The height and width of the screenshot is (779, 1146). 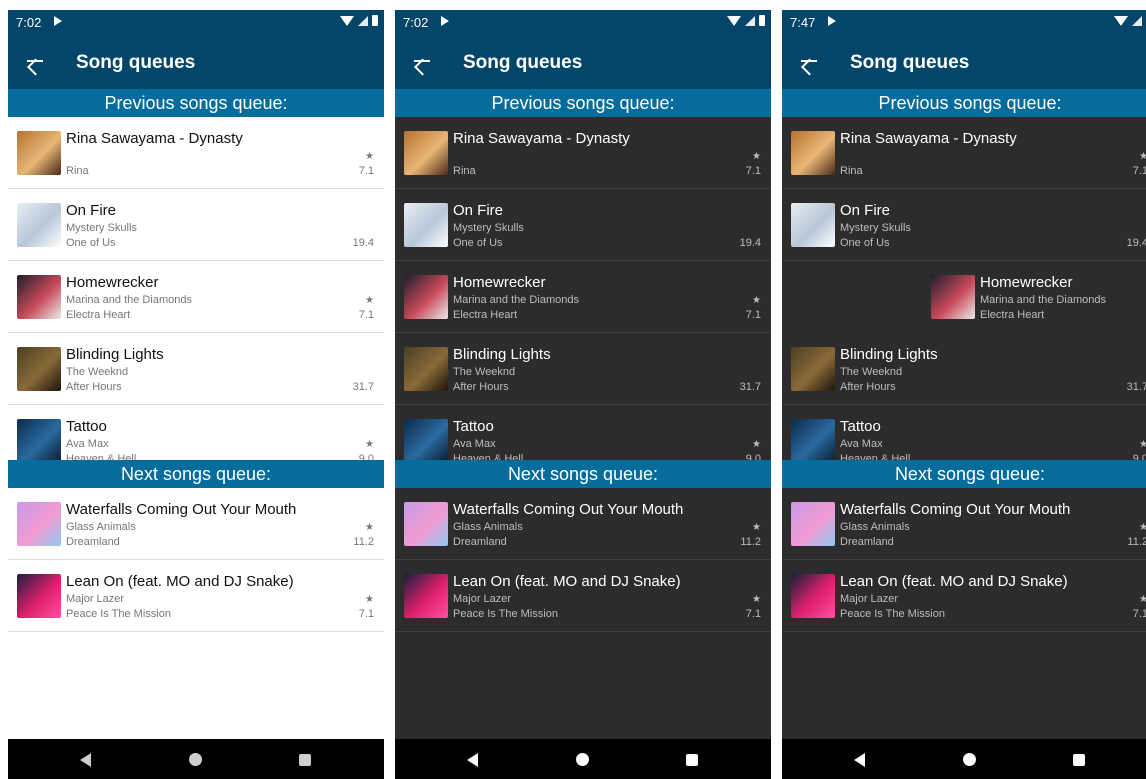 What do you see at coordinates (101, 527) in the screenshot?
I see `song-artist: Glass Animals` at bounding box center [101, 527].